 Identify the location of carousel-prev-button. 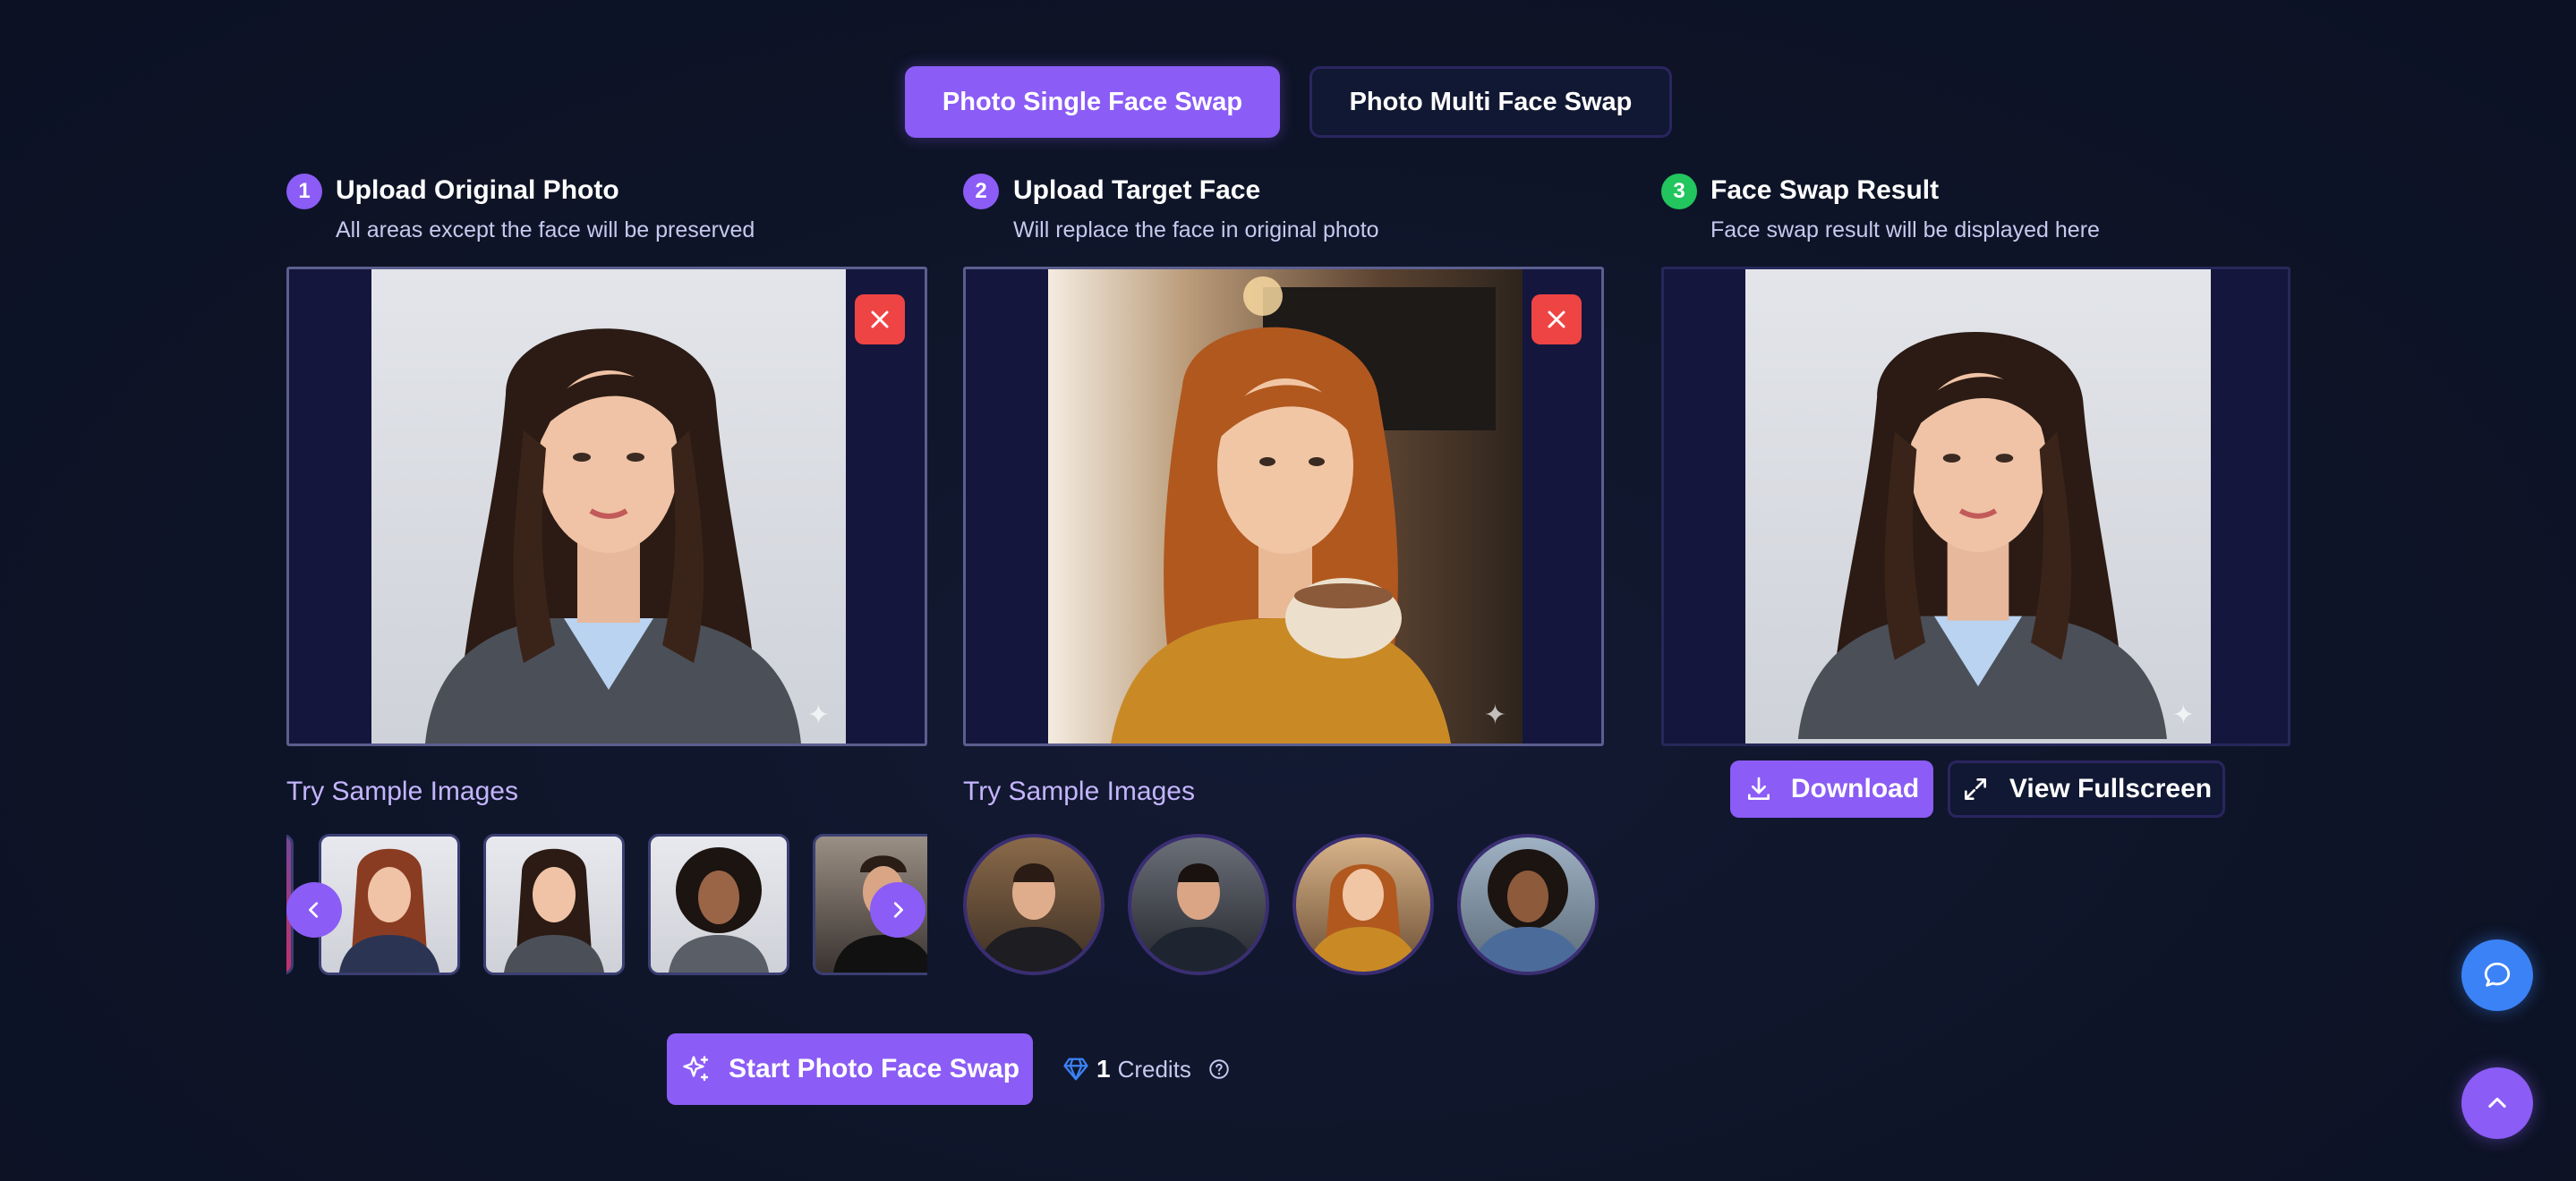
(314, 910).